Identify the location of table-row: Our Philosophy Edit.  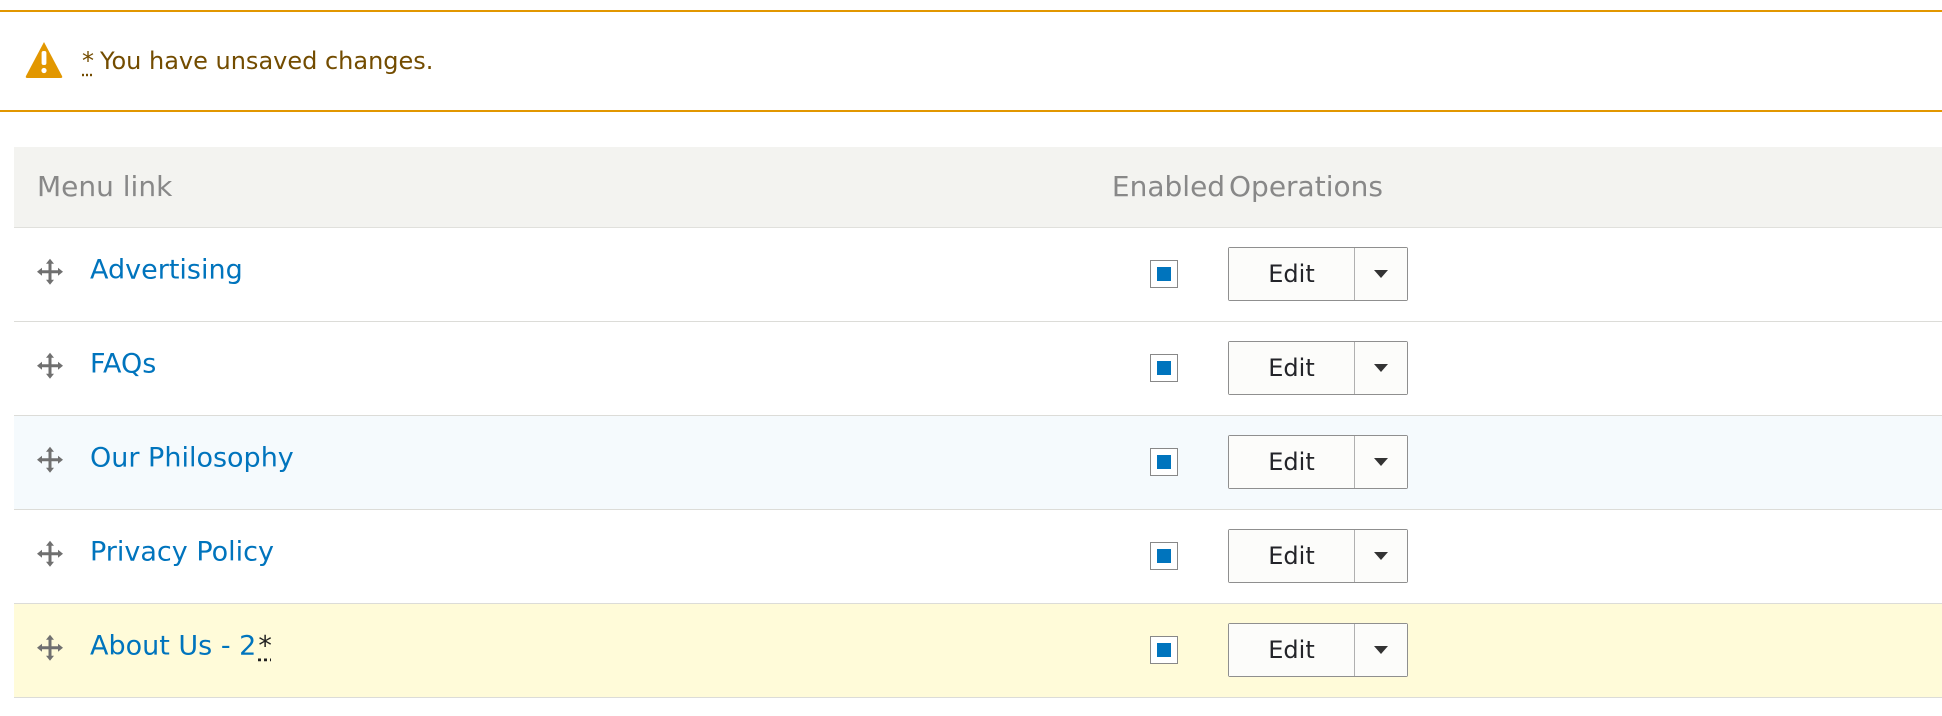
(978, 462).